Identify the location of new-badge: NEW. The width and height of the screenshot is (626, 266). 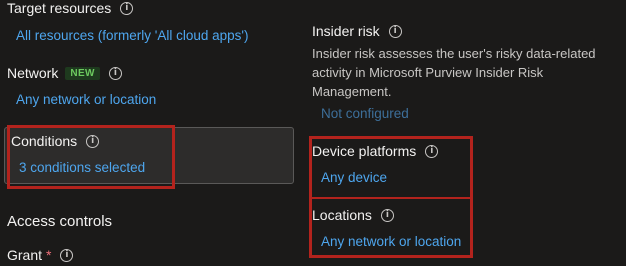
(82, 73).